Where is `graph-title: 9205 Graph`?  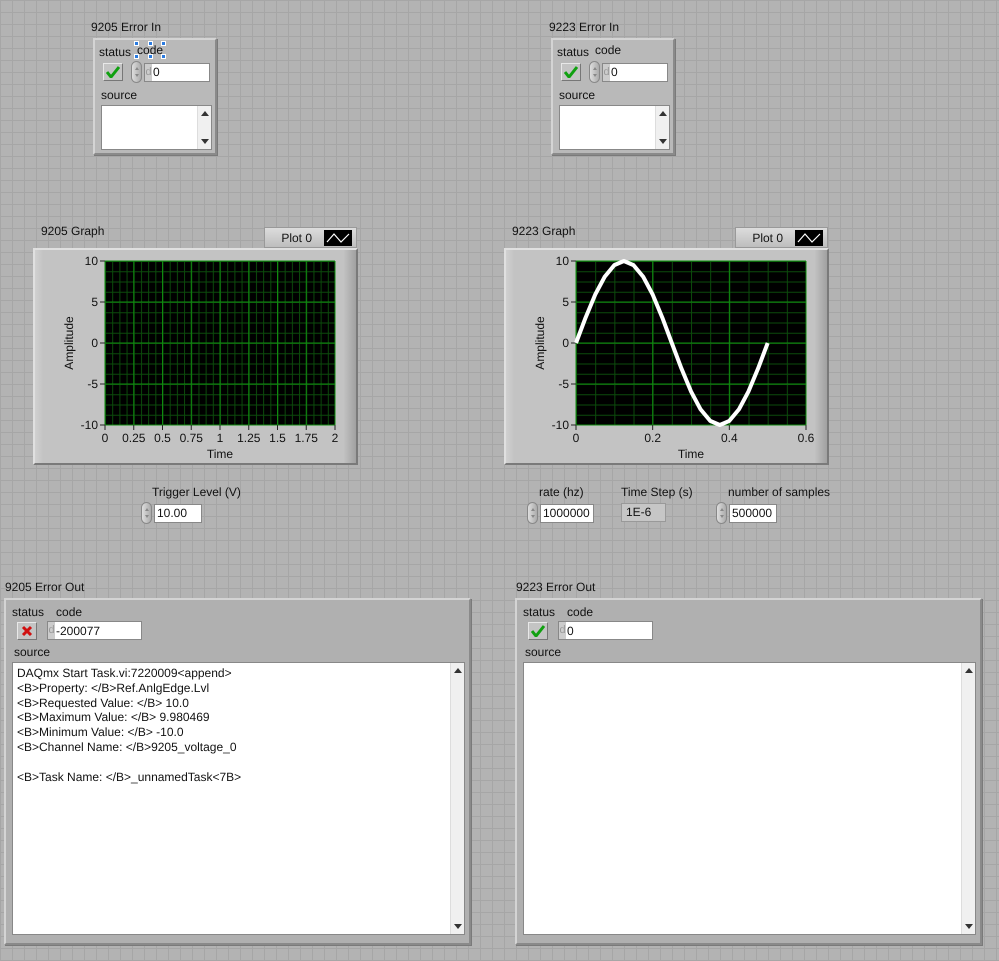 graph-title: 9205 Graph is located at coordinates (72, 231).